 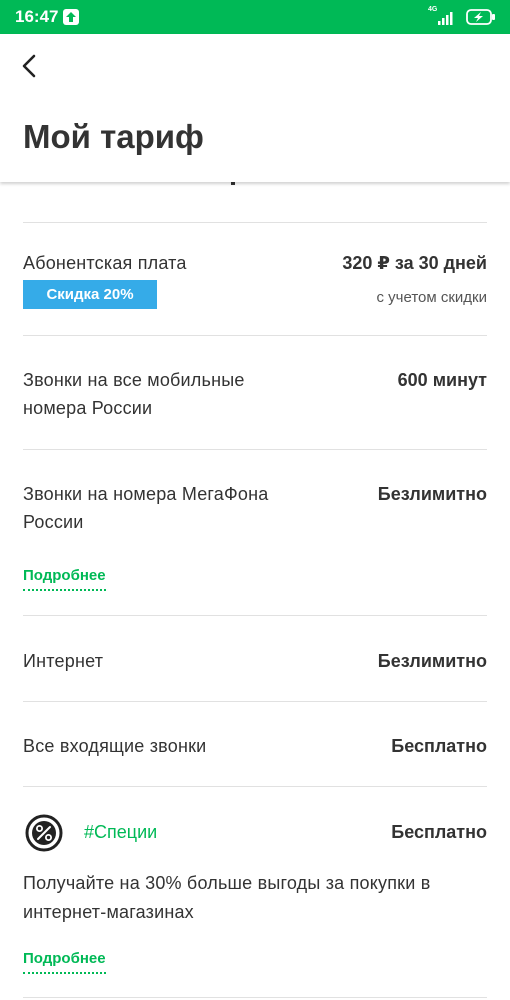 What do you see at coordinates (443, 16) in the screenshot?
I see `signal-icon: 4G` at bounding box center [443, 16].